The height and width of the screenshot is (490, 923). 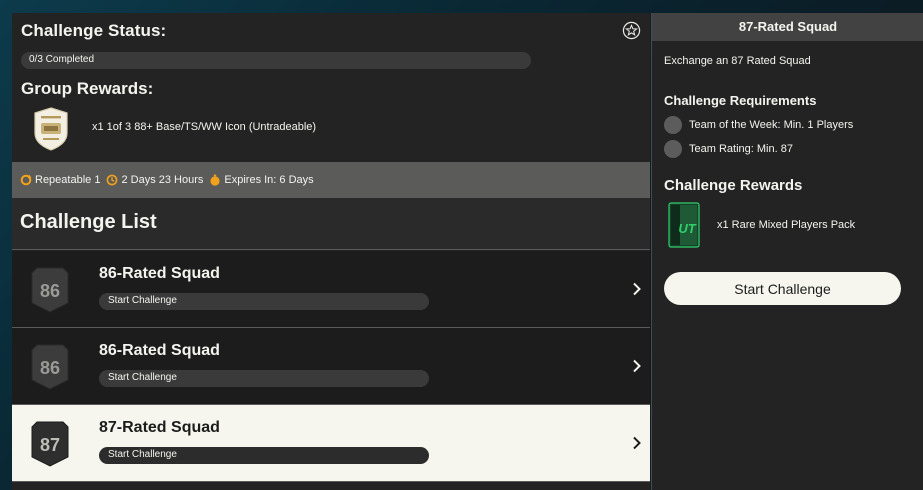 I want to click on requirement-item: Team of the Week: Min. 1 Players, so click(x=758, y=125).